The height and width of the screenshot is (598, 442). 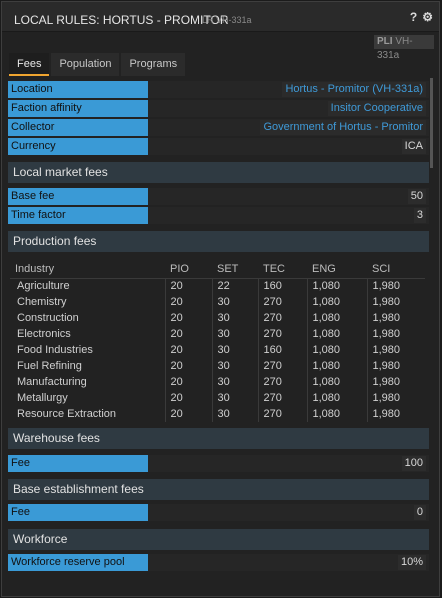 I want to click on table-row: Chemistry 20 30 270 1,080 1,980, so click(x=217, y=302).